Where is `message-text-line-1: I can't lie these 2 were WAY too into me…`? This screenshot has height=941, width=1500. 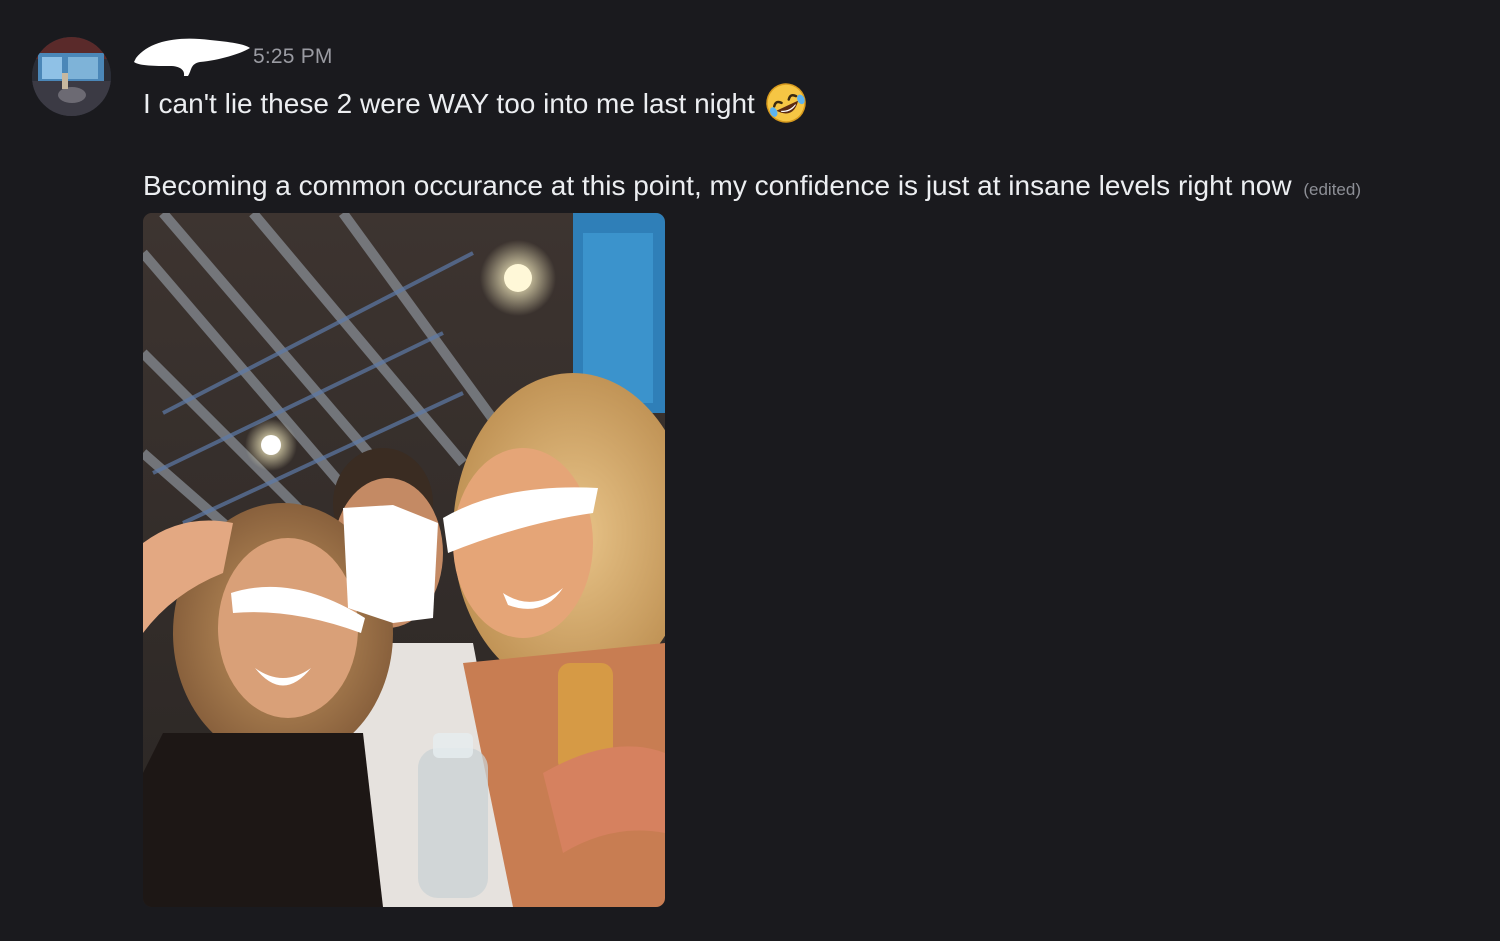
message-text-line-1: I can't lie these 2 were WAY too into me… is located at coordinates (475, 104).